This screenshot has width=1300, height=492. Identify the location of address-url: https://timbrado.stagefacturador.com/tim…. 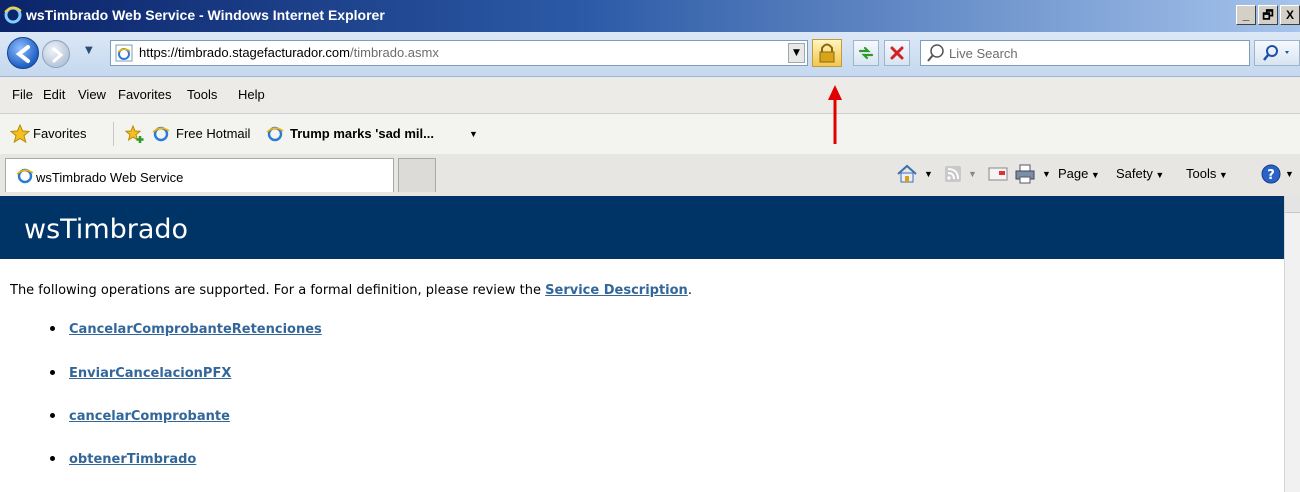
(289, 52).